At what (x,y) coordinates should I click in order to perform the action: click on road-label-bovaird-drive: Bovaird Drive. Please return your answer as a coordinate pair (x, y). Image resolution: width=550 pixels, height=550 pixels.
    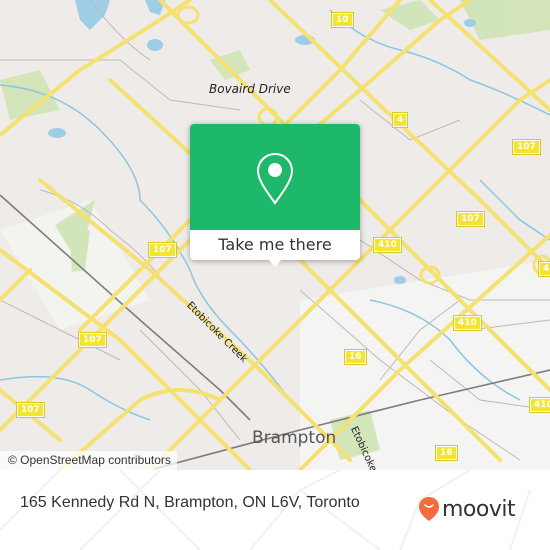
    Looking at the image, I should click on (250, 89).